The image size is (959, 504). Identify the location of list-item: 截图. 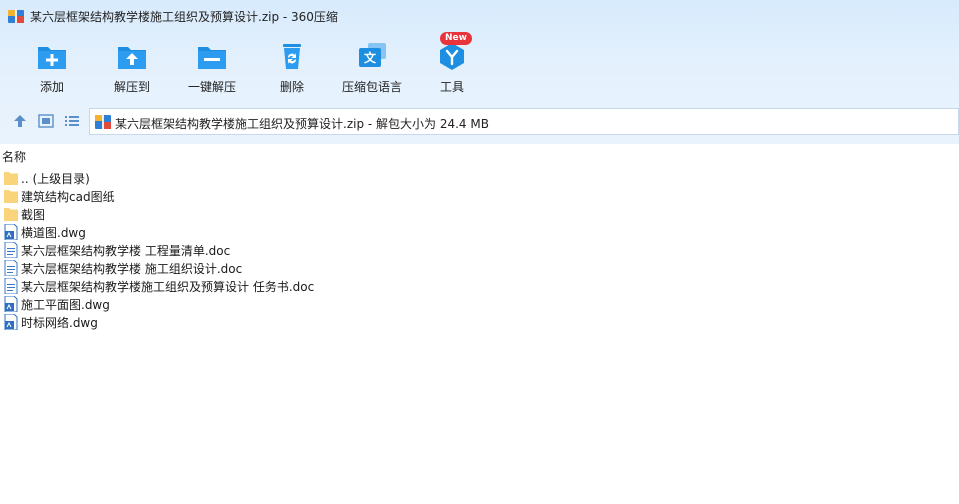
(479, 214).